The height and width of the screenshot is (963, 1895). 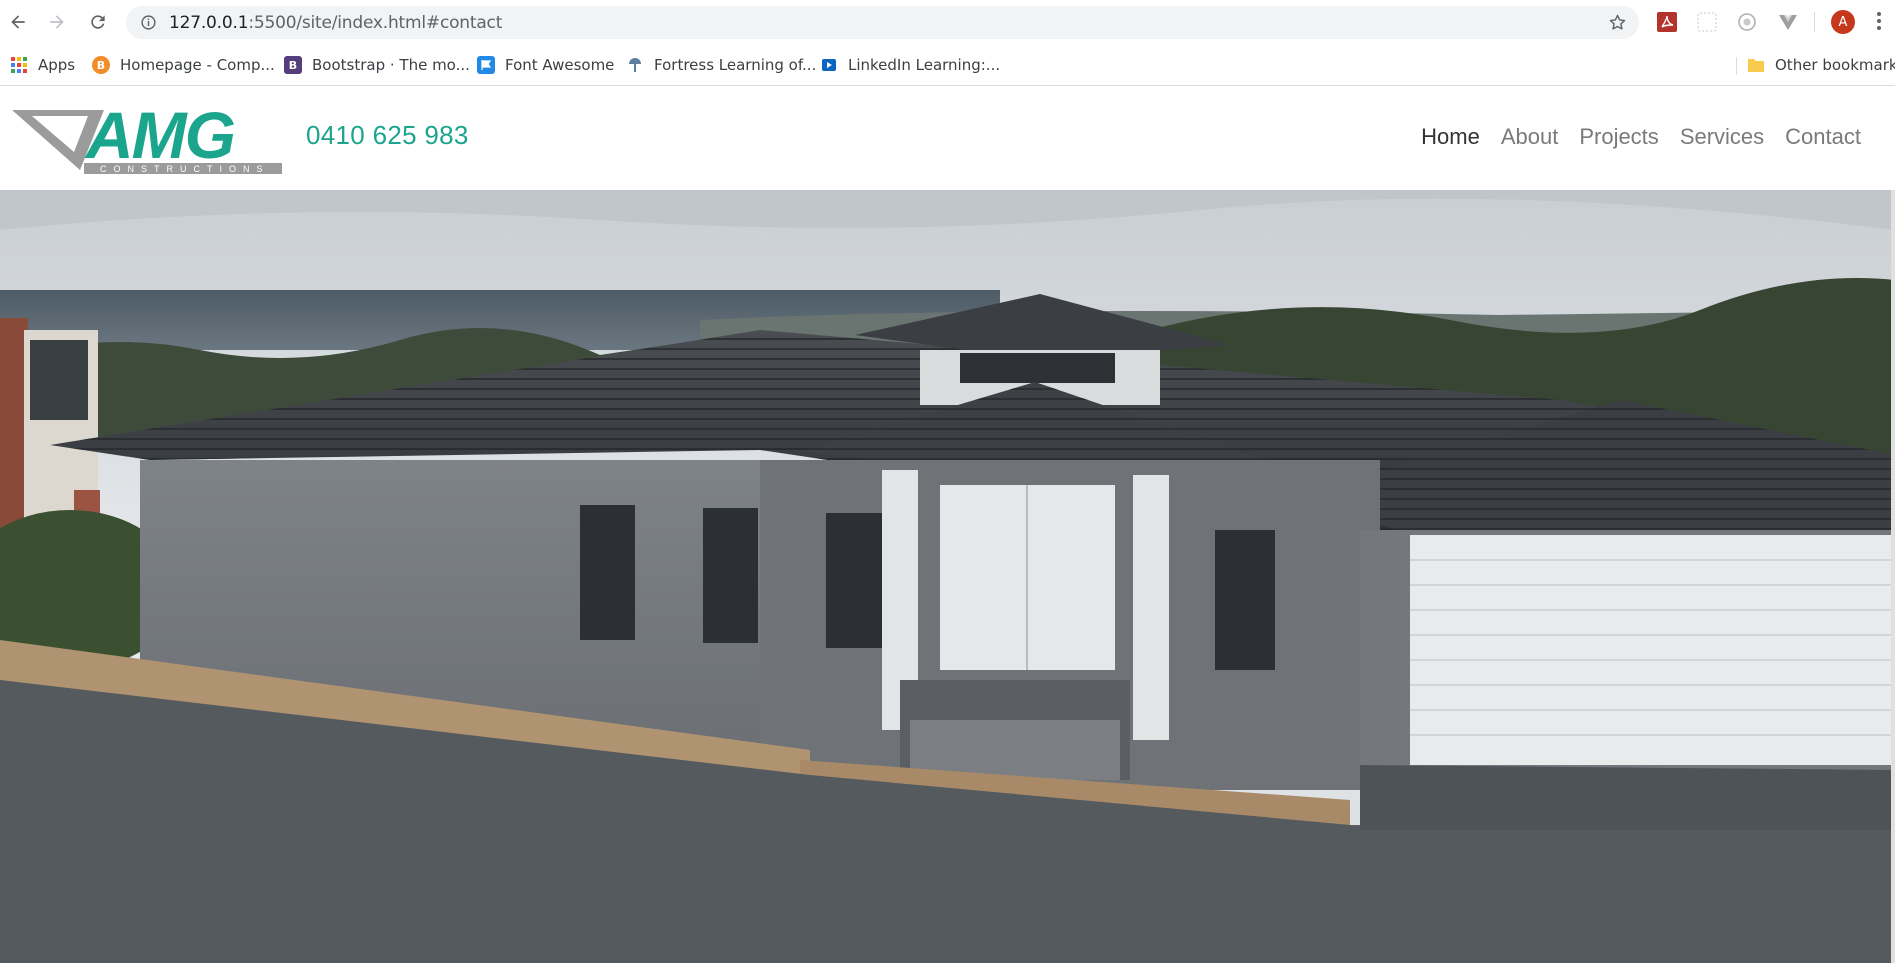 I want to click on extension-vue-icon, so click(x=1788, y=22).